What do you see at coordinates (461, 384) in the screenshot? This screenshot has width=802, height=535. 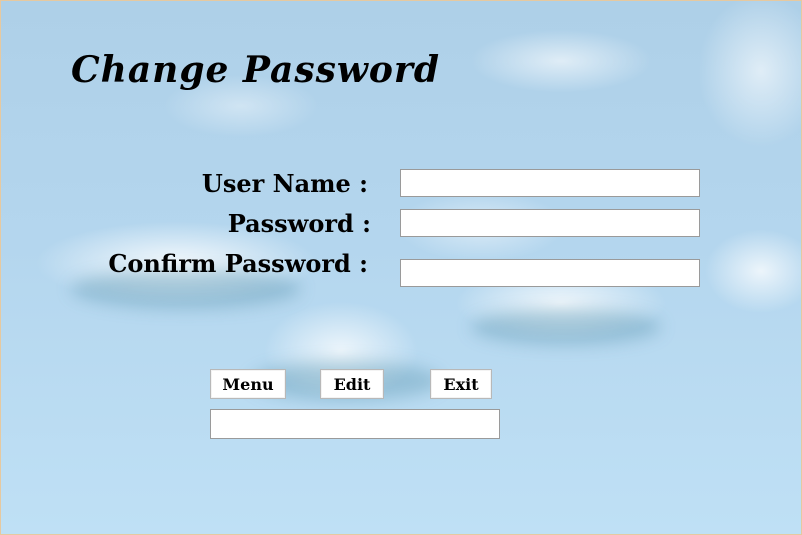 I see `exit-button: Exit` at bounding box center [461, 384].